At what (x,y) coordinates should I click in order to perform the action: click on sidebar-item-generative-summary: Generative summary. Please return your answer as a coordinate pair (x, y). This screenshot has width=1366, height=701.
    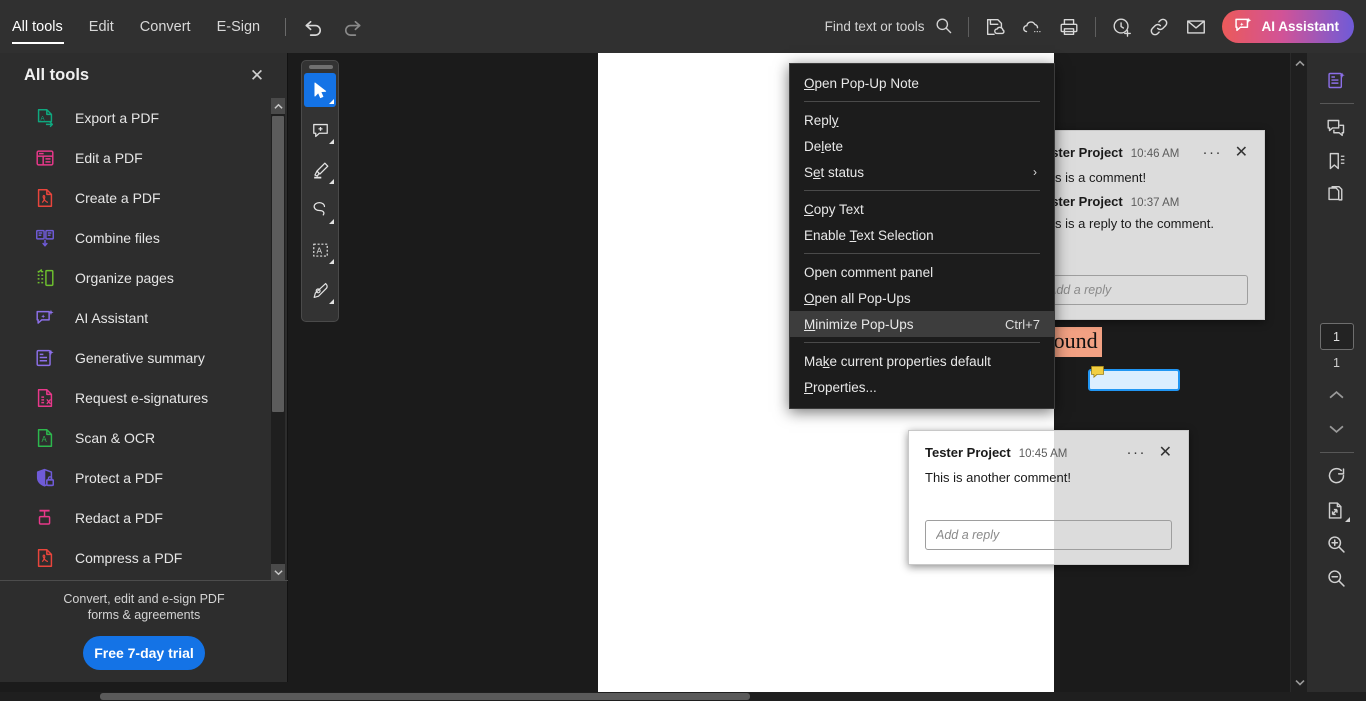
    Looking at the image, I should click on (144, 358).